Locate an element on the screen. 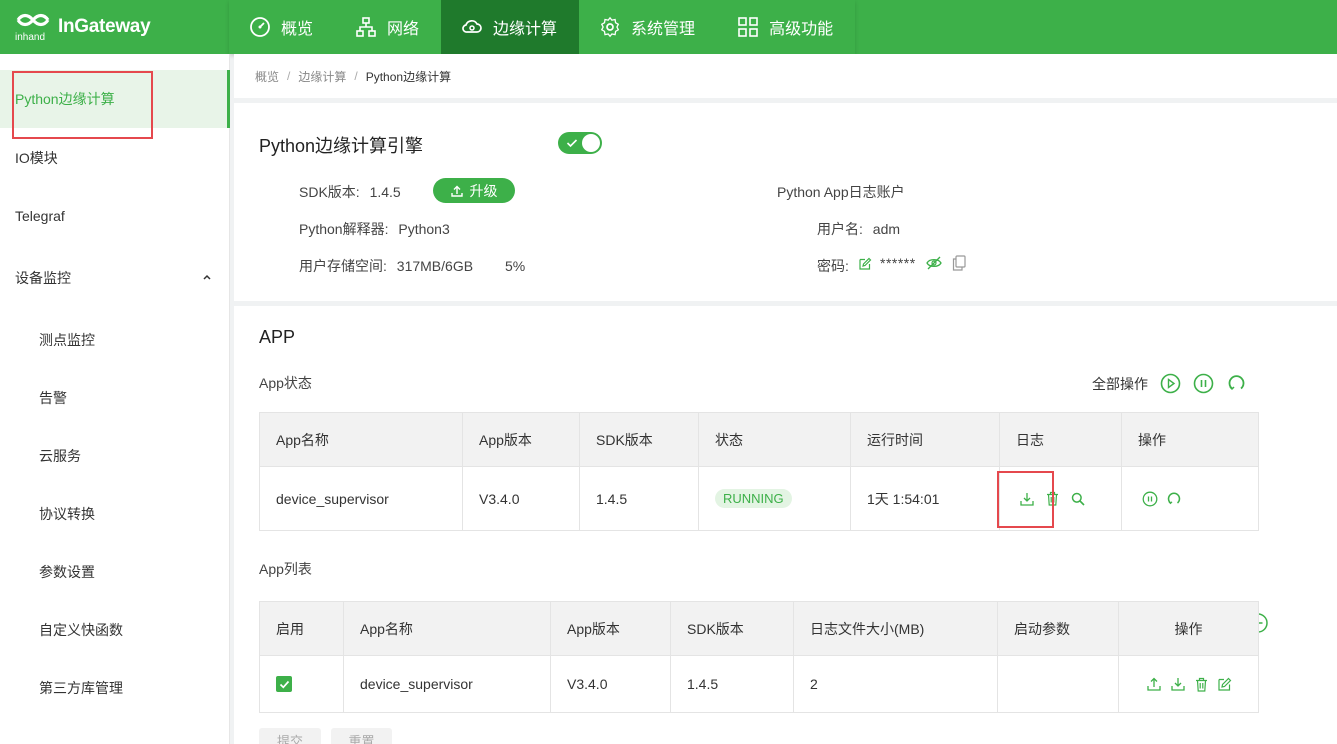 The height and width of the screenshot is (744, 1337). log-size-cell: 2 is located at coordinates (895, 684).